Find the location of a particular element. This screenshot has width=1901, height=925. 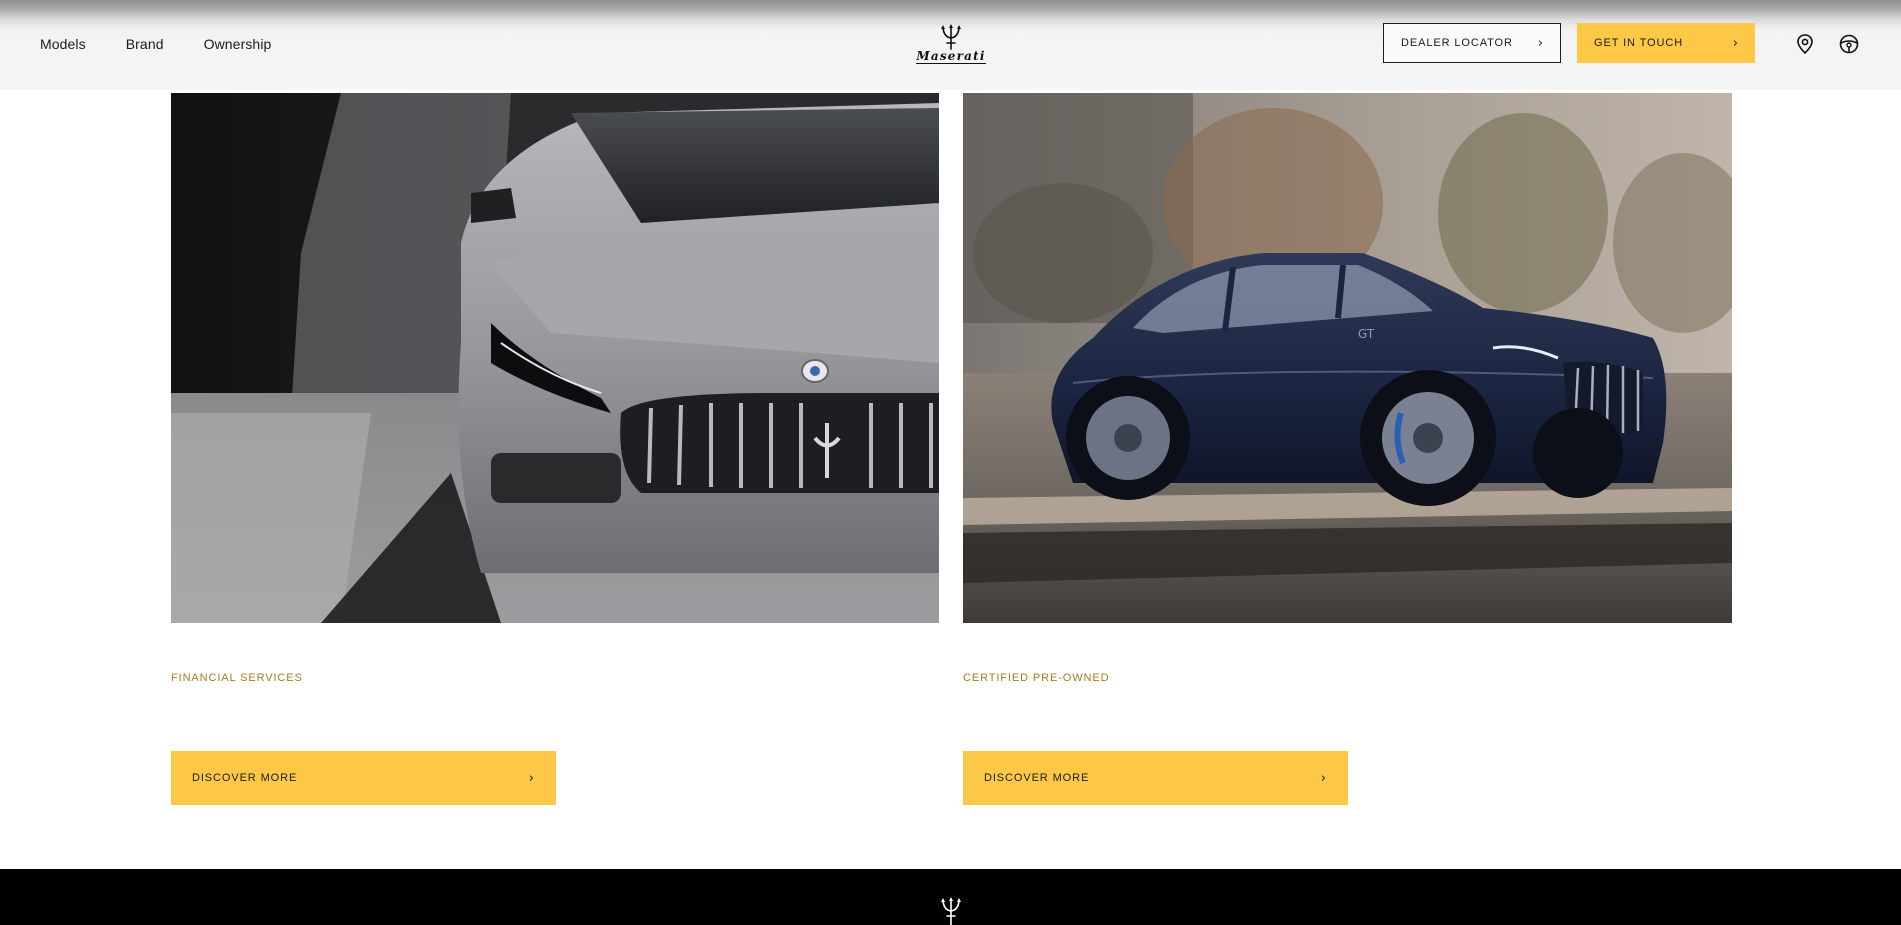

dealer-locator-label: DEALER LOCATOR is located at coordinates (1457, 43).